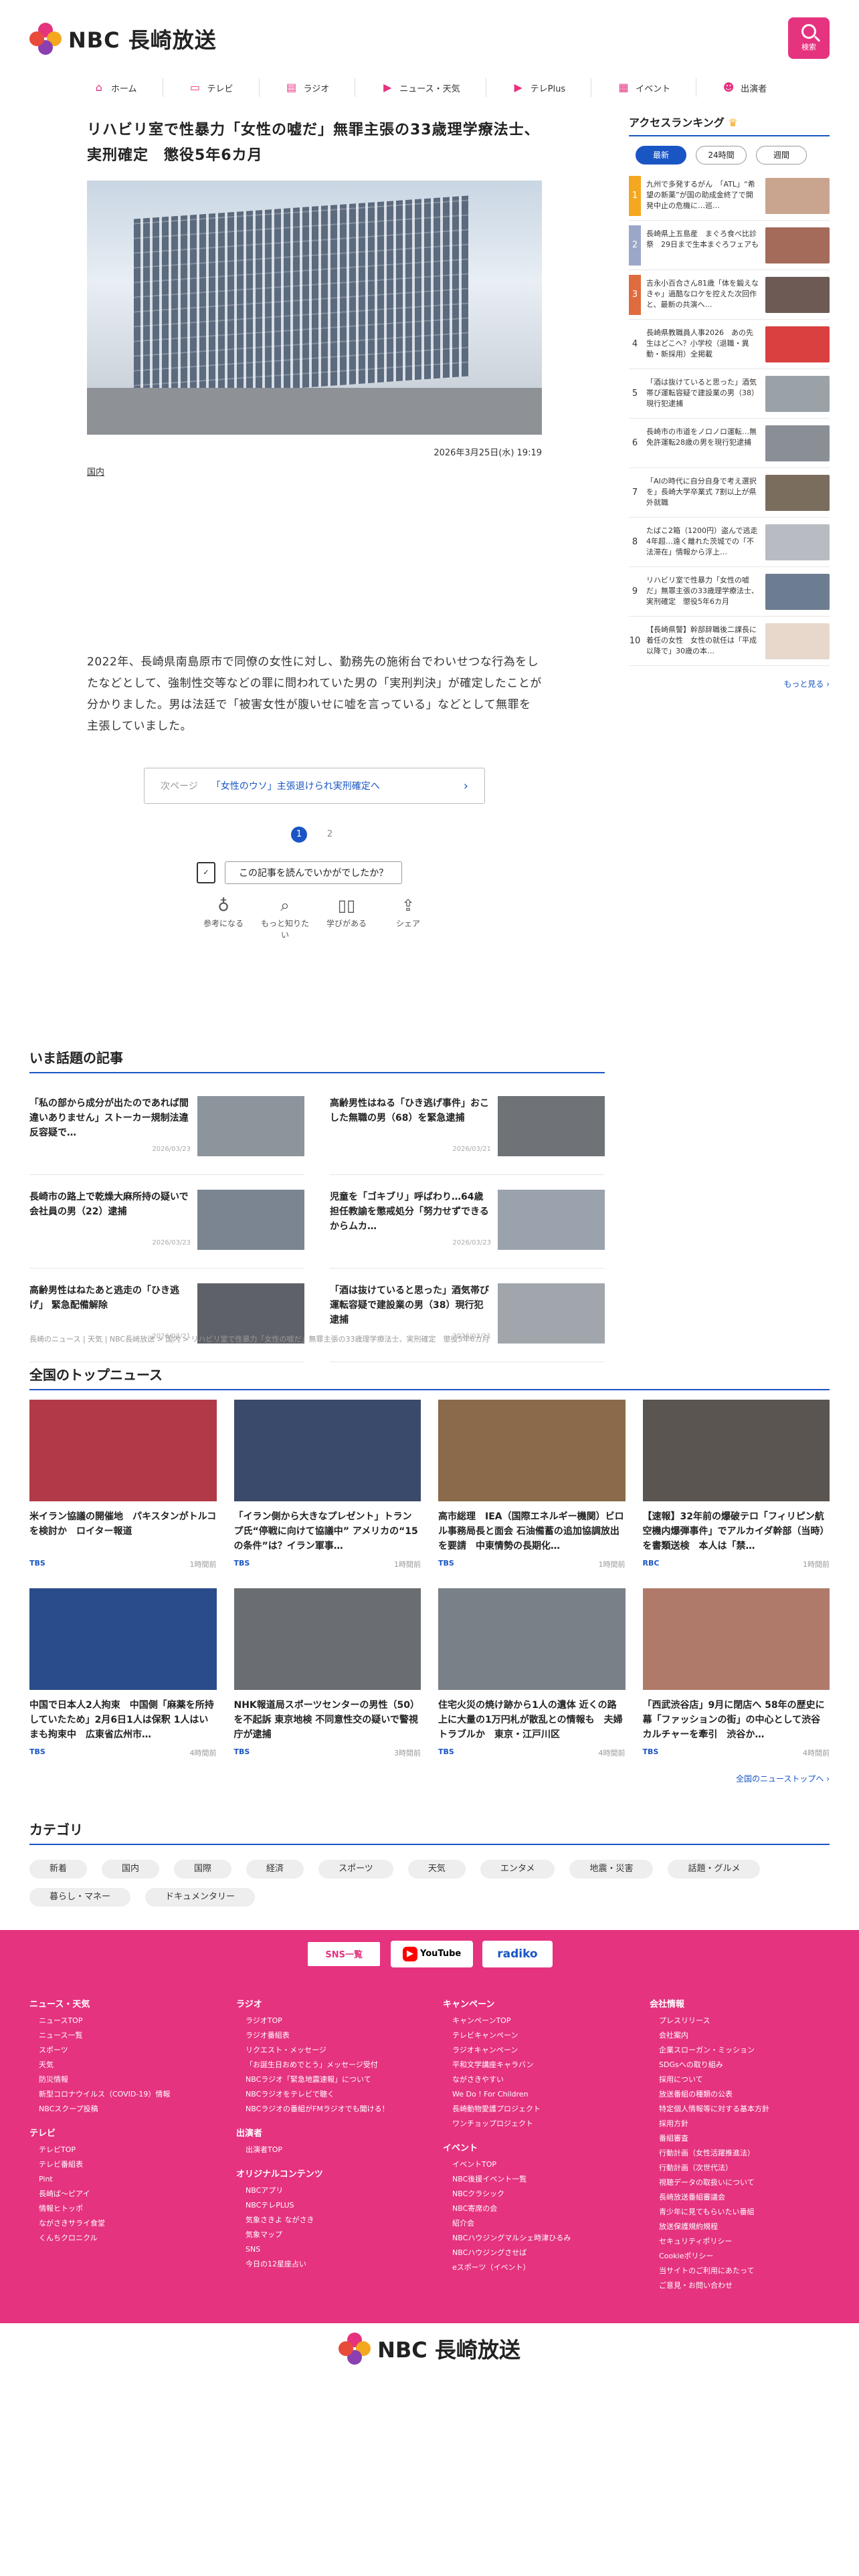 This screenshot has height=2576, width=859. What do you see at coordinates (533, 2124) in the screenshot?
I see `footer-link: ワンチョップロジェクト` at bounding box center [533, 2124].